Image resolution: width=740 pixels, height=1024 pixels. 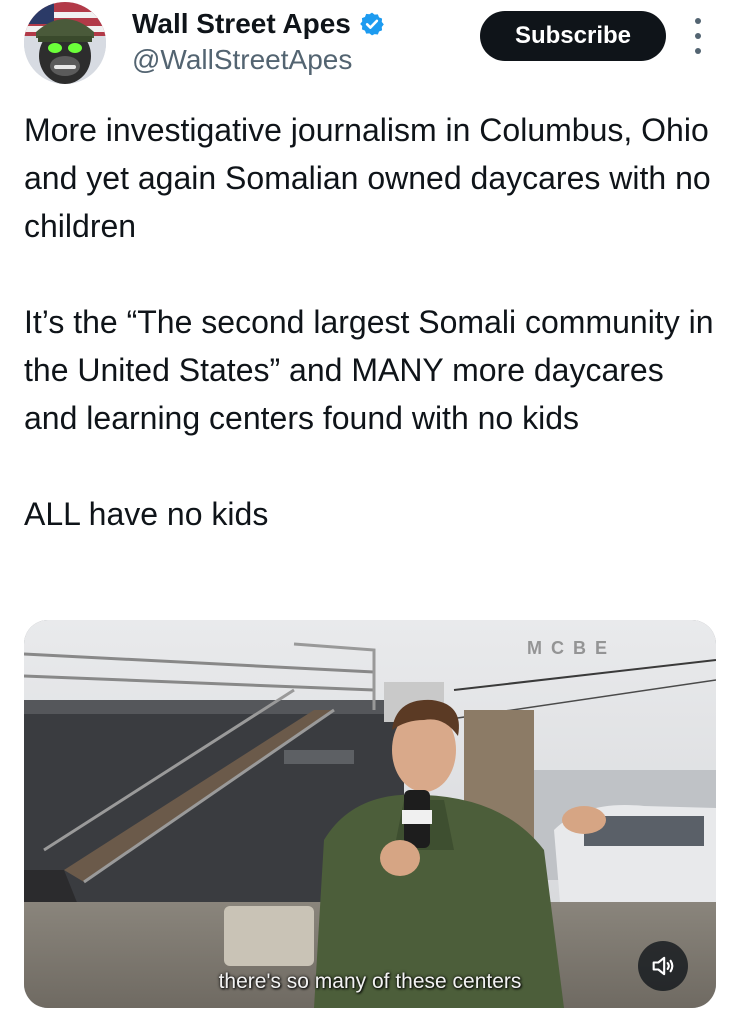 What do you see at coordinates (568, 648) in the screenshot?
I see `video-watermark: M C B E` at bounding box center [568, 648].